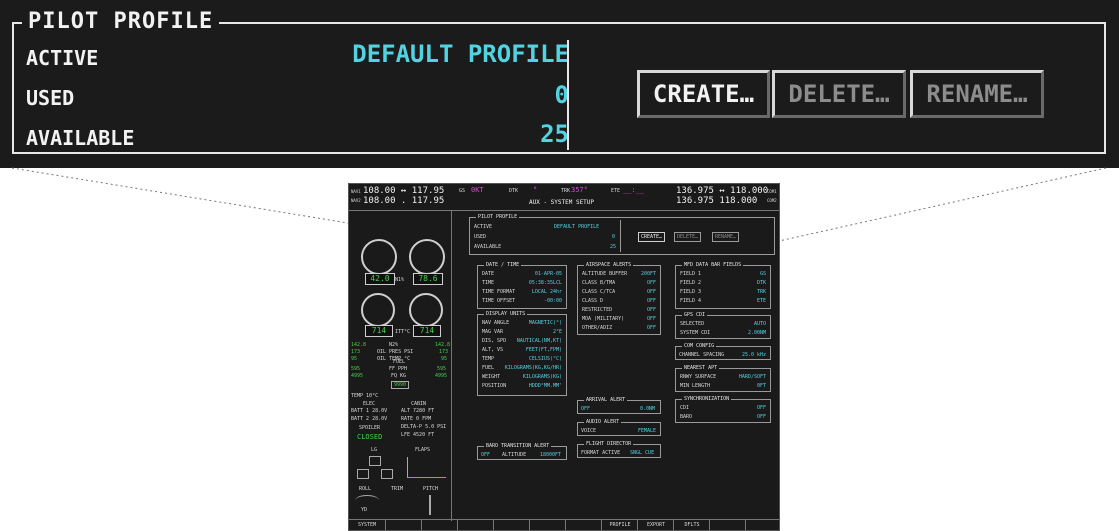  Describe the element at coordinates (522, 324) in the screenshot. I see `display-units-row: NAV ANGLE MAGNETIC(°)` at that location.